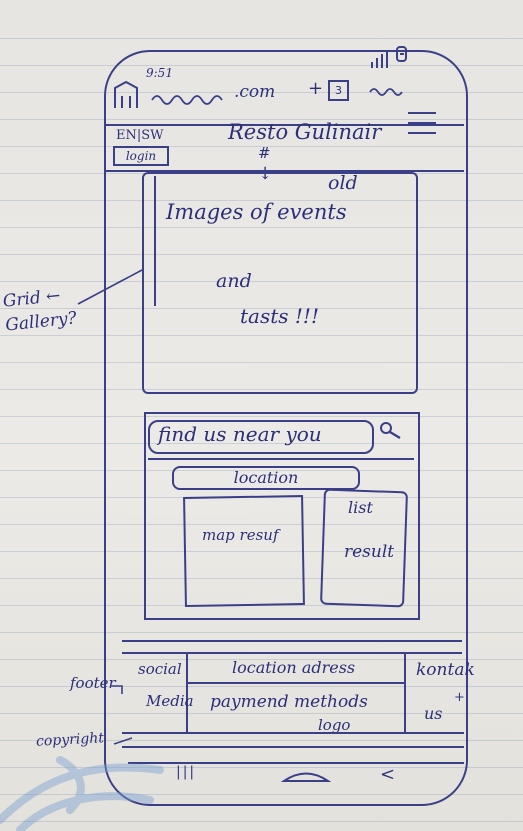 Image resolution: width=523 pixels, height=831 pixels. I want to click on list-result-label-2: result, so click(369, 552).